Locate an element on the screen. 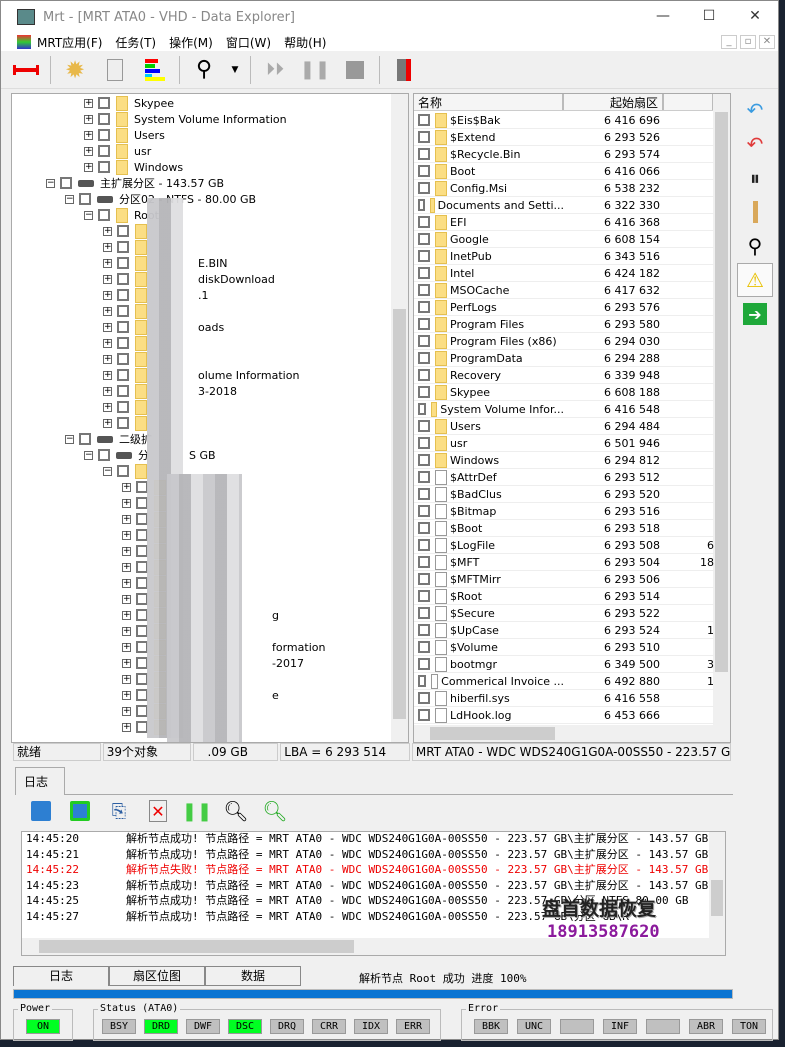  connect-button is located at coordinates (26, 70).